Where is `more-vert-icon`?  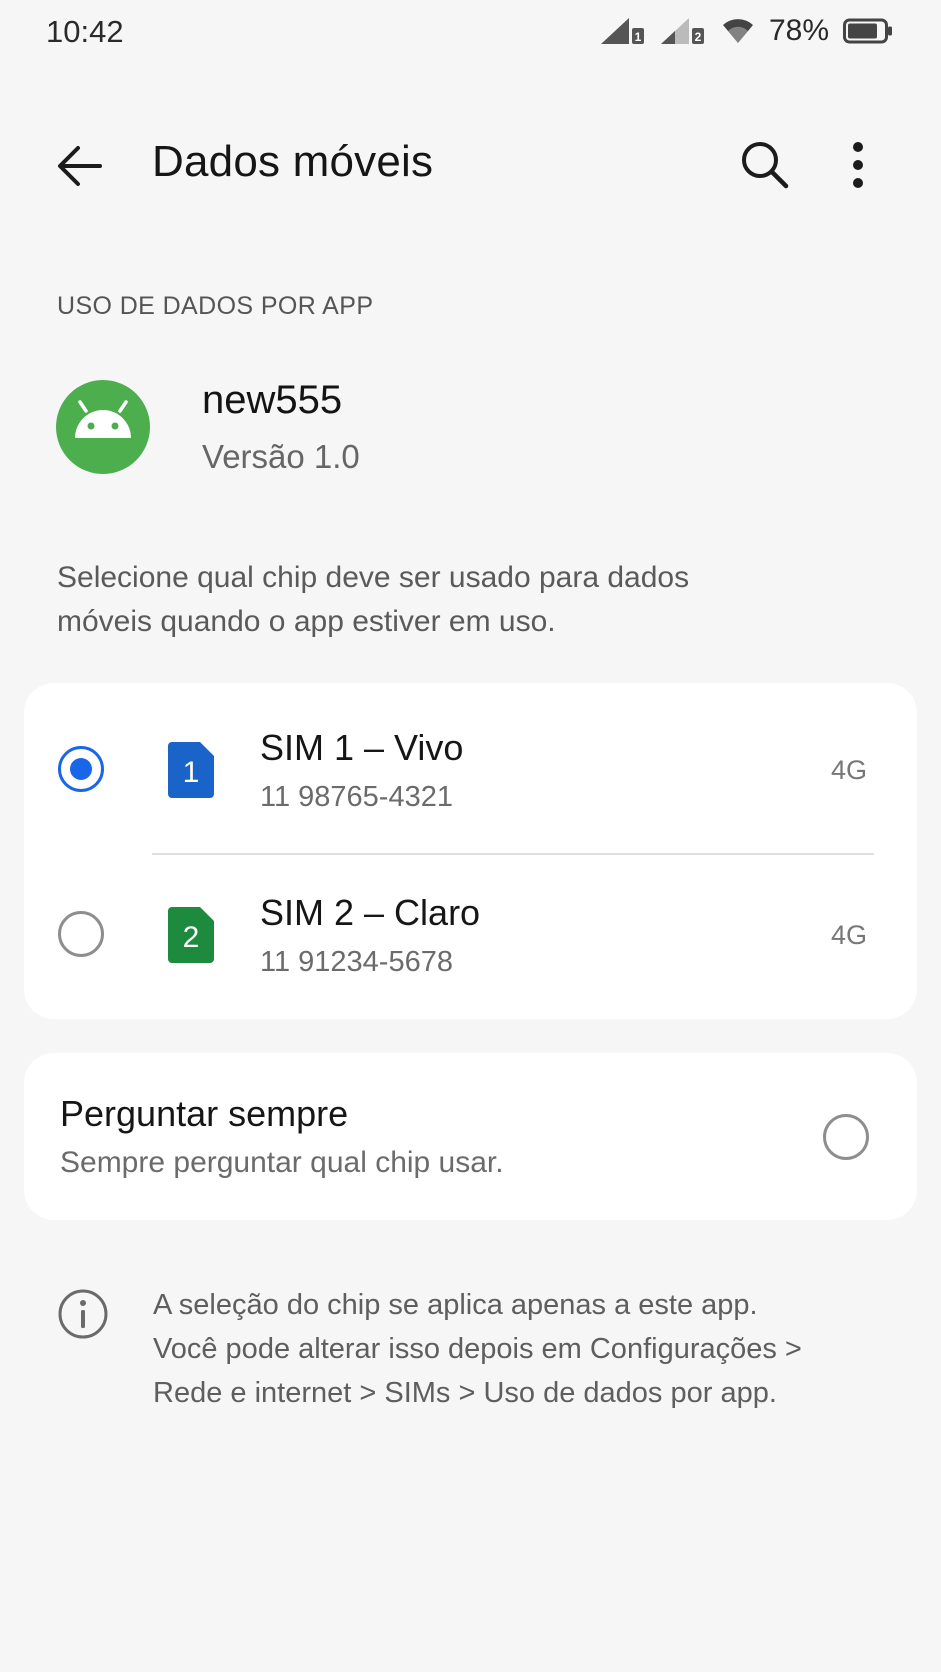 more-vert-icon is located at coordinates (858, 165).